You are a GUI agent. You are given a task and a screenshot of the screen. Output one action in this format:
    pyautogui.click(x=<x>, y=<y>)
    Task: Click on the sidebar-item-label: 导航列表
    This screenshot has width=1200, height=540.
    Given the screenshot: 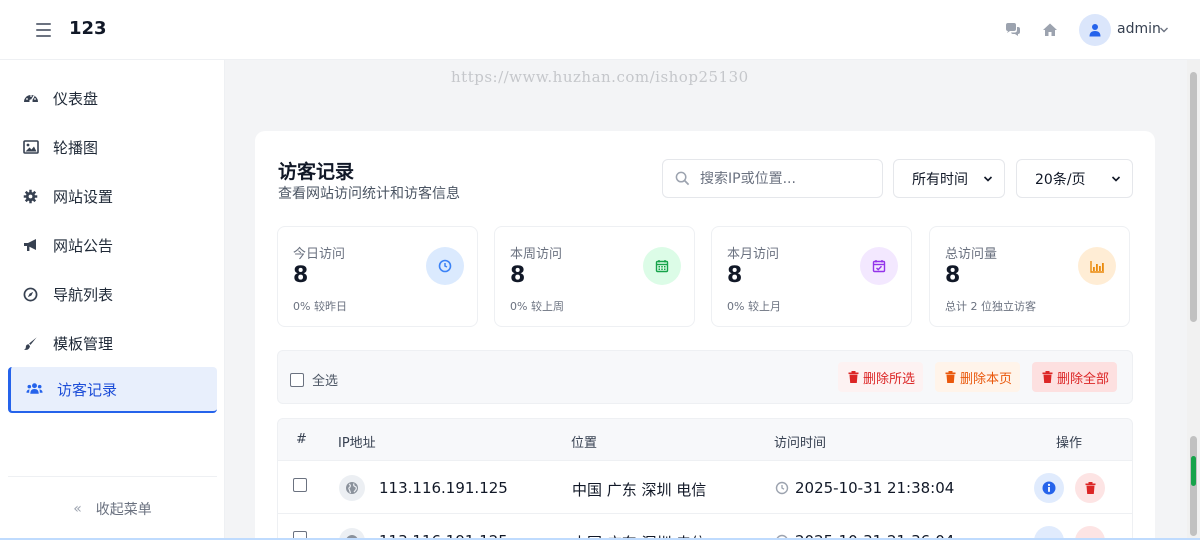 What is the action you would take?
    pyautogui.click(x=83, y=294)
    